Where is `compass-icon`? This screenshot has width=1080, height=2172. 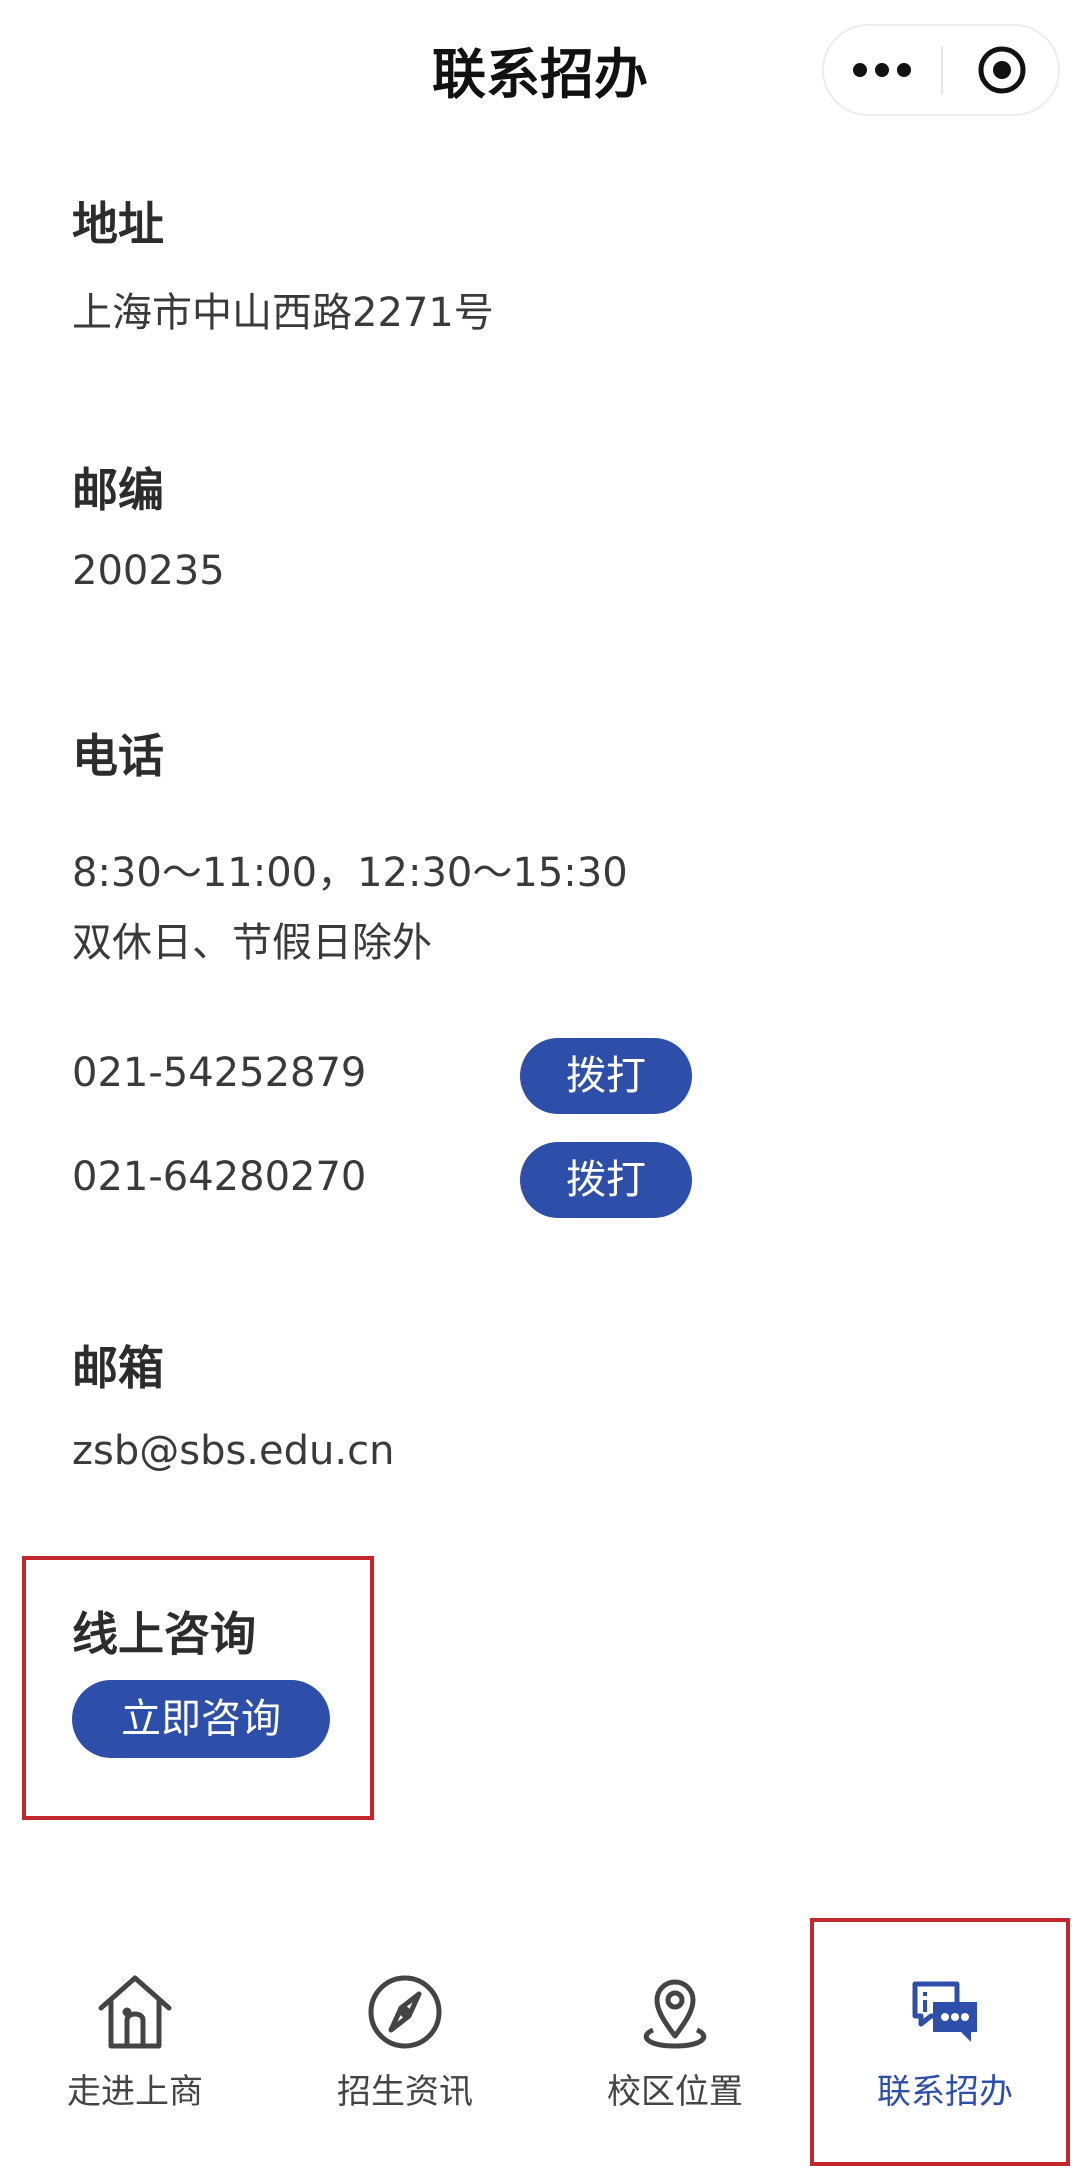 compass-icon is located at coordinates (405, 2012).